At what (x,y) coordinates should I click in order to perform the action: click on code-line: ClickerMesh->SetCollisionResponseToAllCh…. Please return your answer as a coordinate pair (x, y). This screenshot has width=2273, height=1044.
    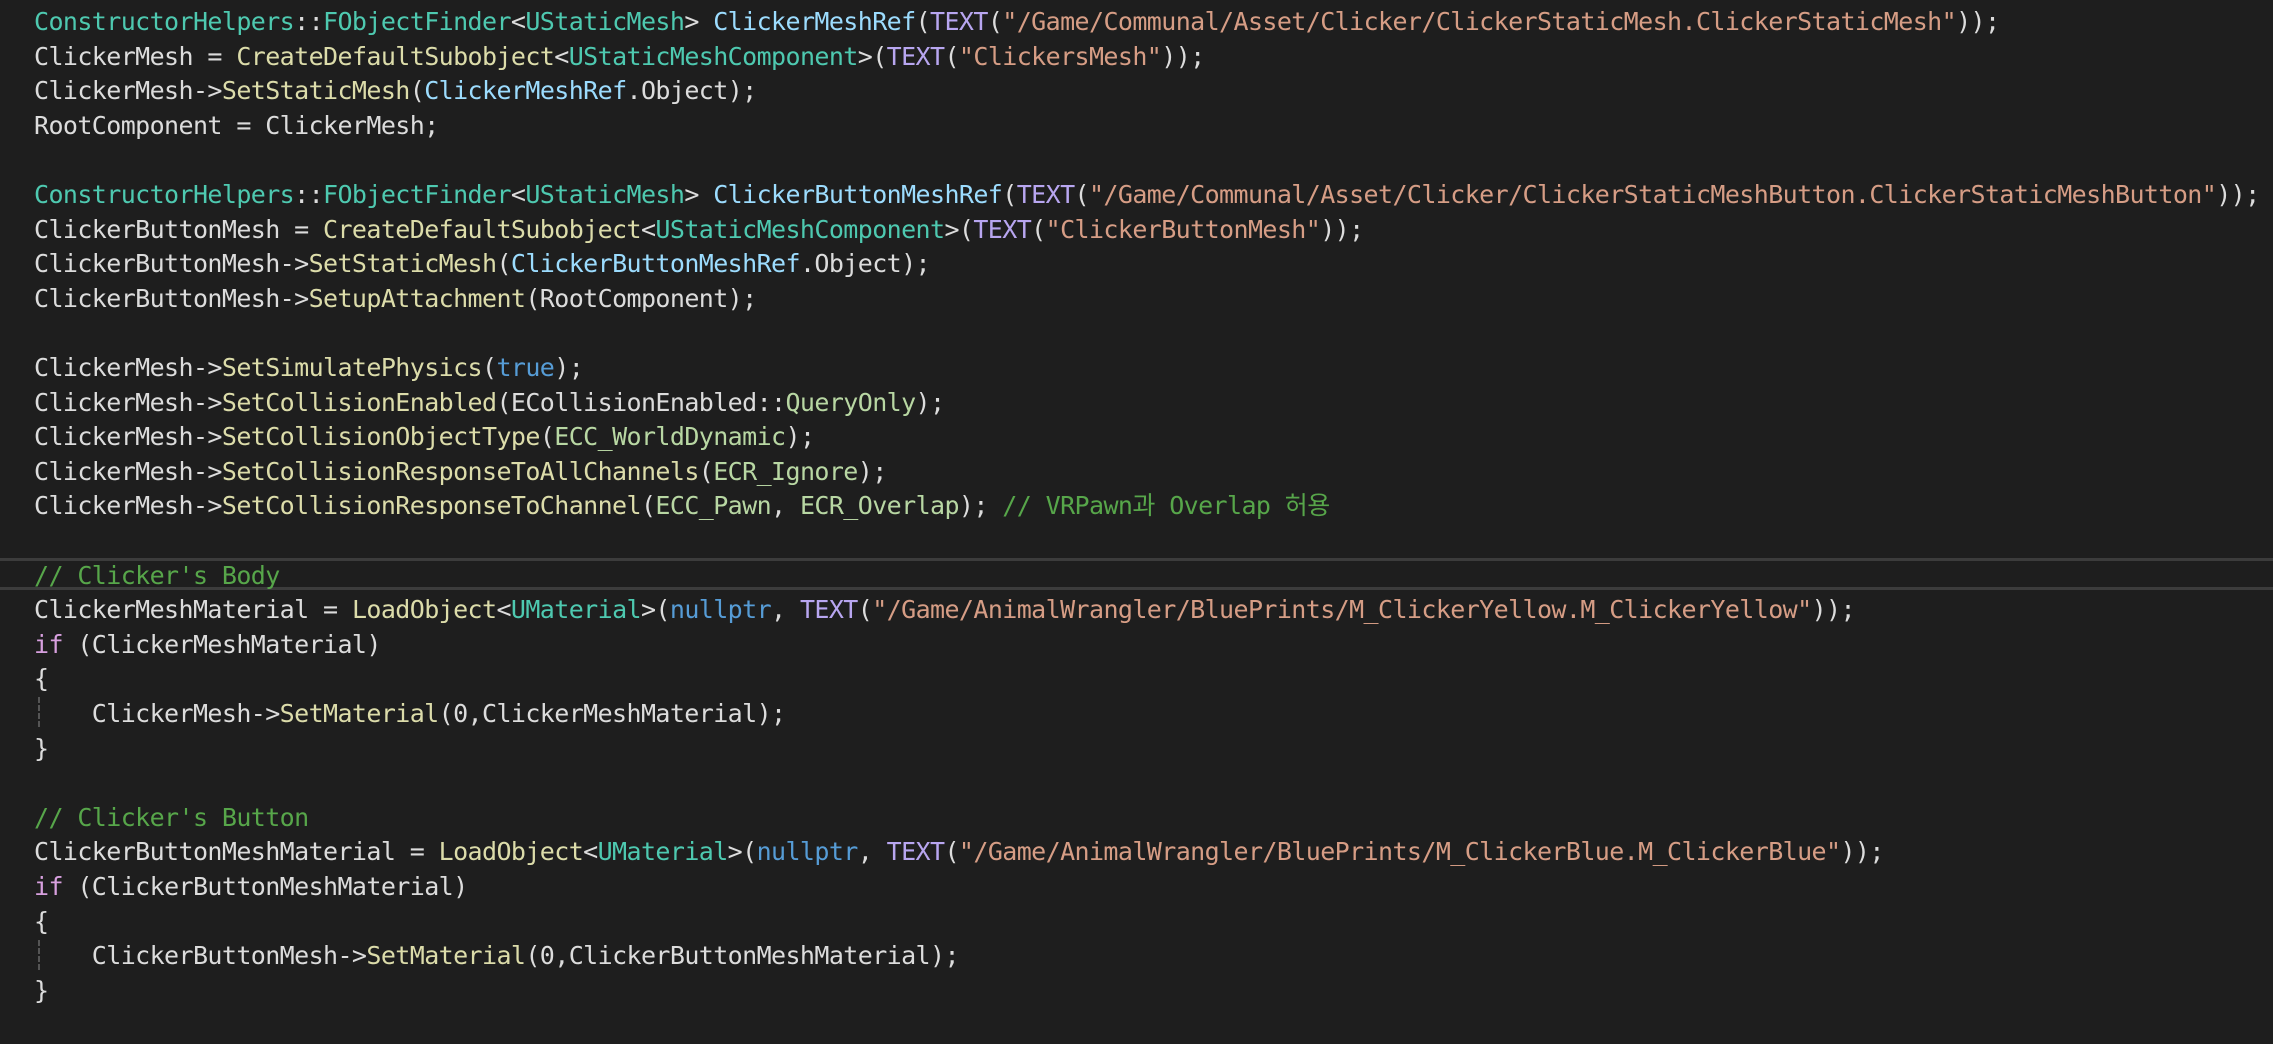
    Looking at the image, I should click on (460, 472).